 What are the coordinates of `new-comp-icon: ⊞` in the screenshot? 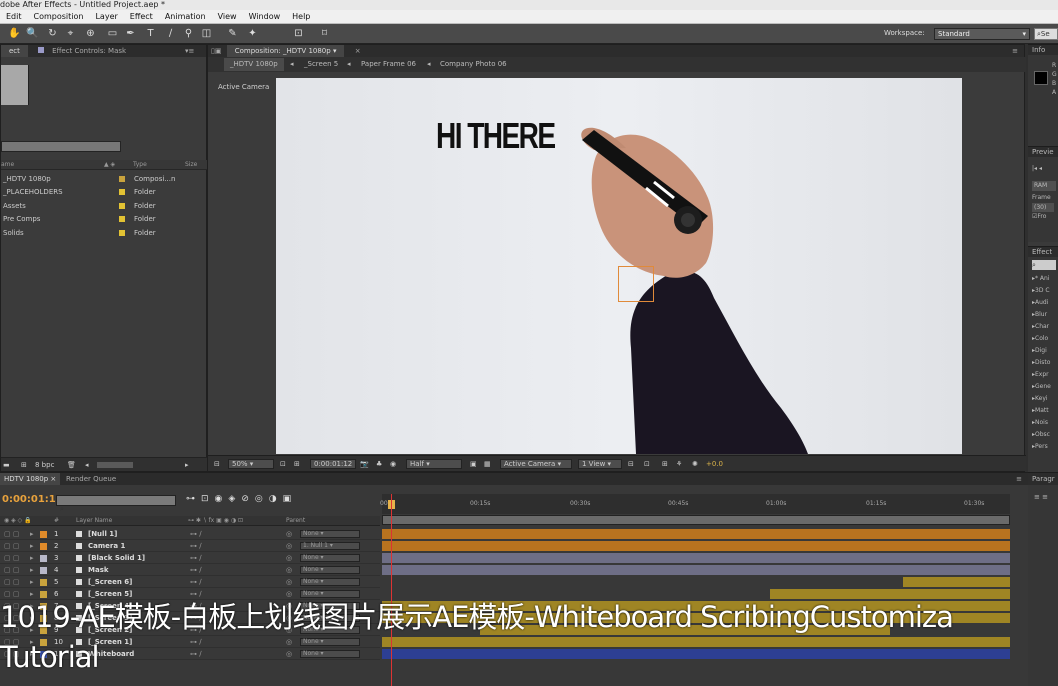 It's located at (24, 465).